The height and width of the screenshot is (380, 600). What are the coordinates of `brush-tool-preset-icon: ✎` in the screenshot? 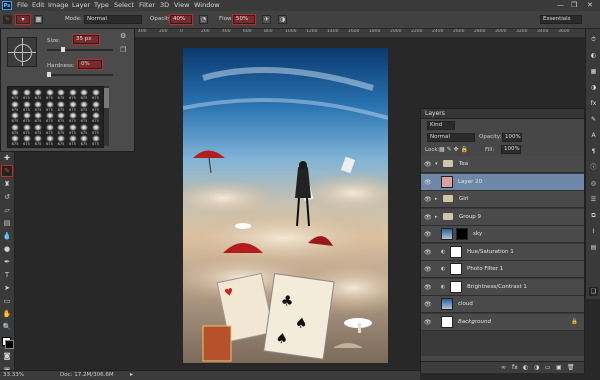 It's located at (7, 19).